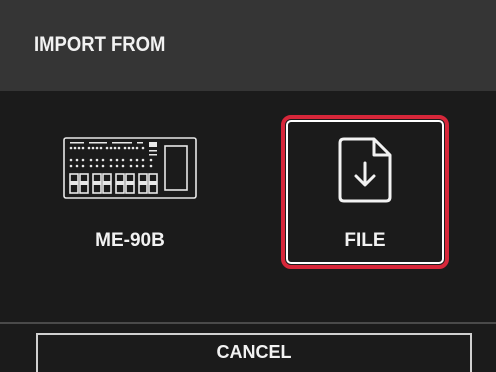  What do you see at coordinates (130, 168) in the screenshot?
I see `multi-effects-pedal-icon` at bounding box center [130, 168].